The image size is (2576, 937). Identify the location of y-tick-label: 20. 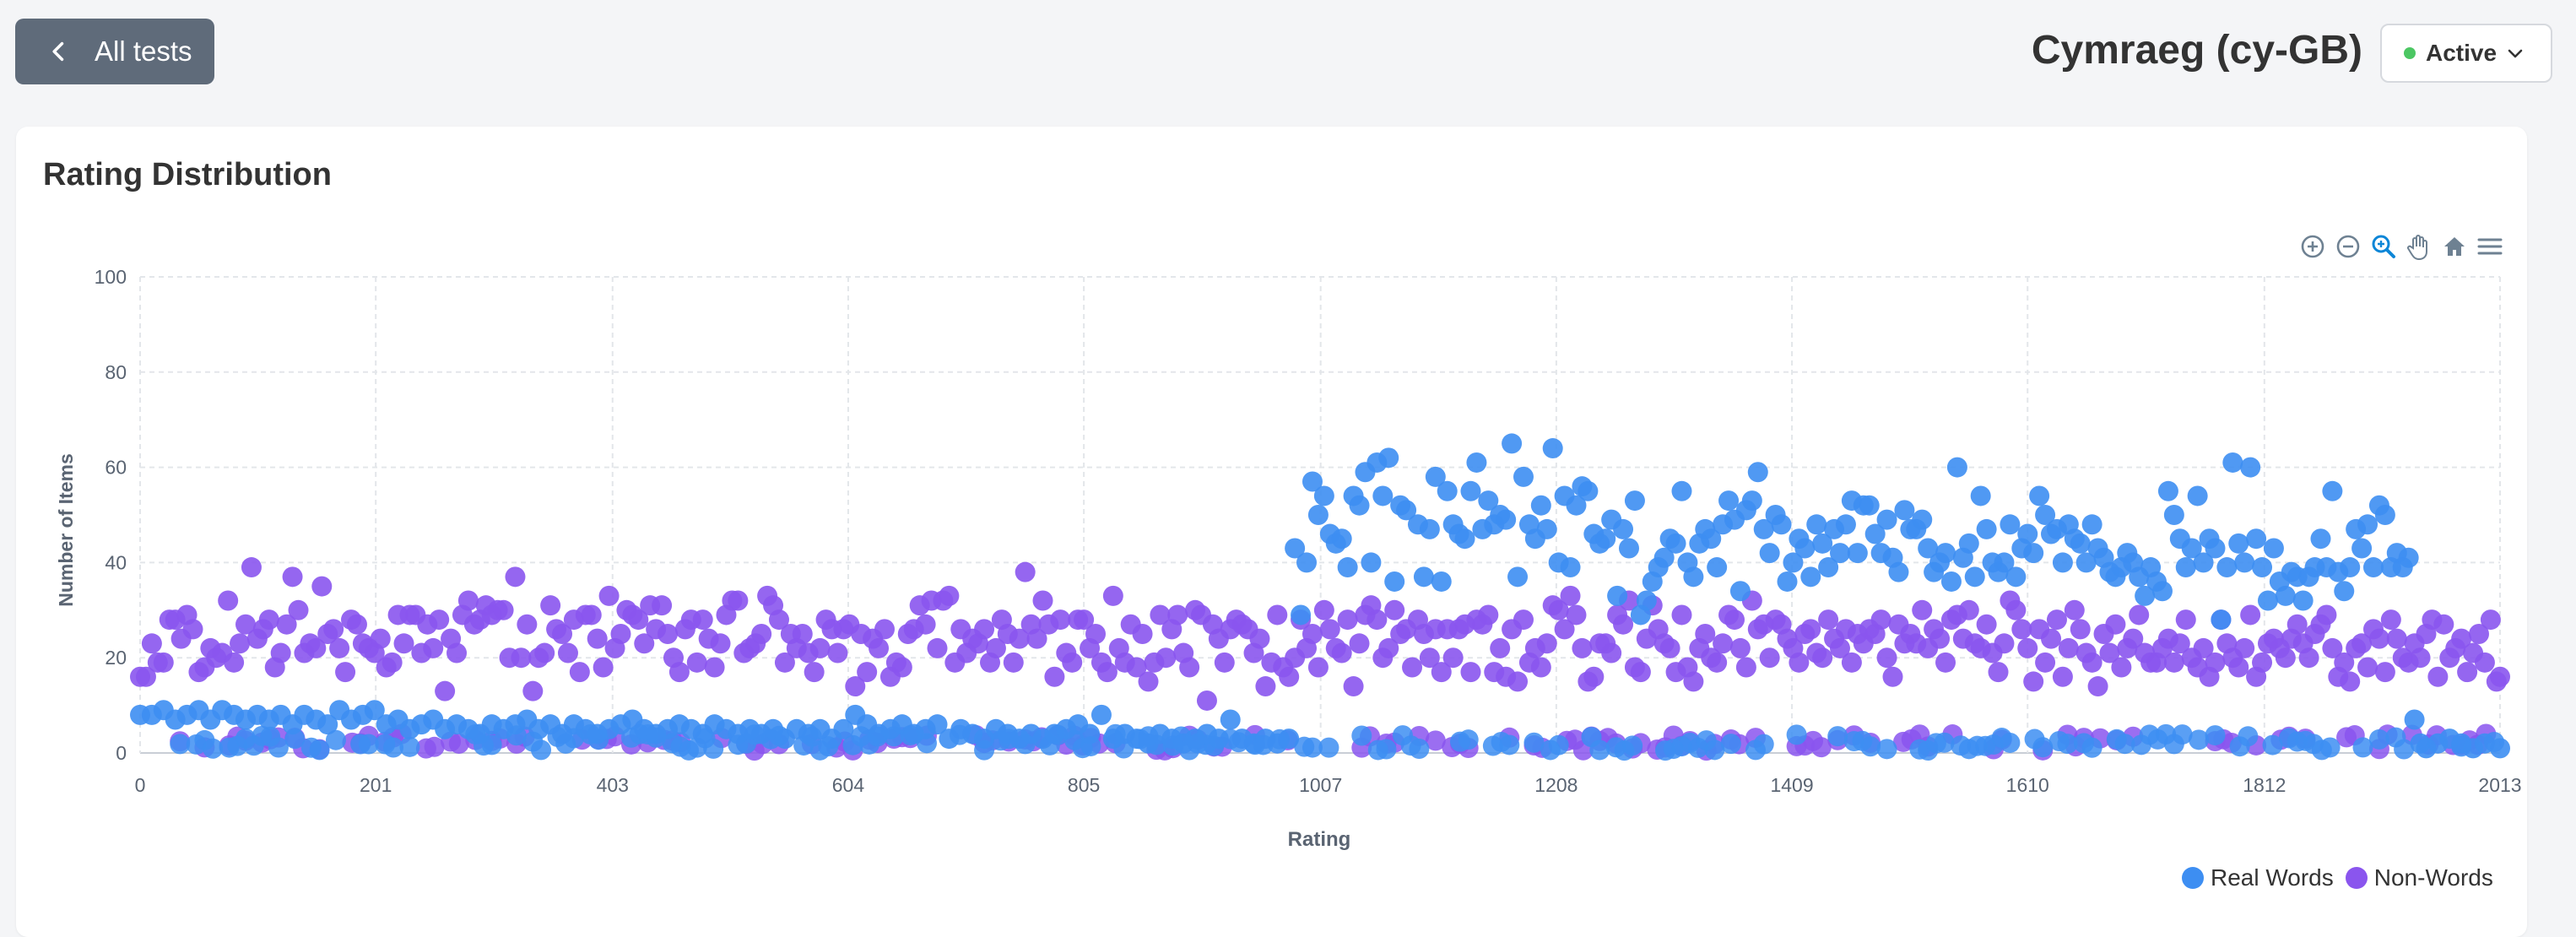
(116, 658).